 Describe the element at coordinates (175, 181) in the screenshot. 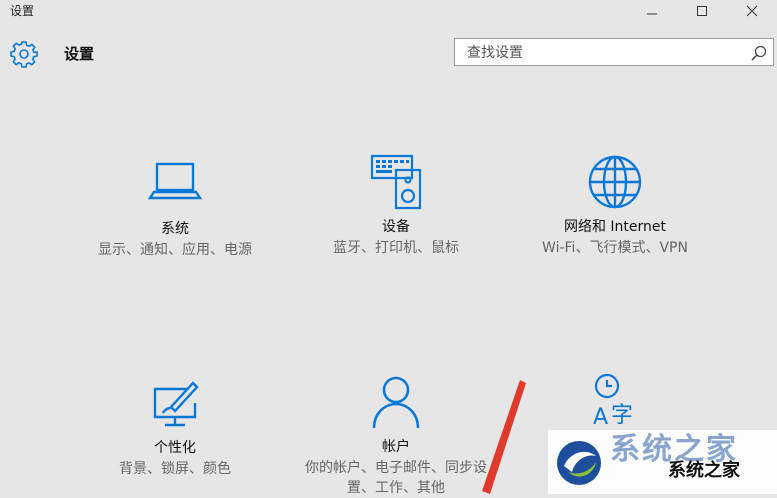

I see `laptop-icon` at that location.